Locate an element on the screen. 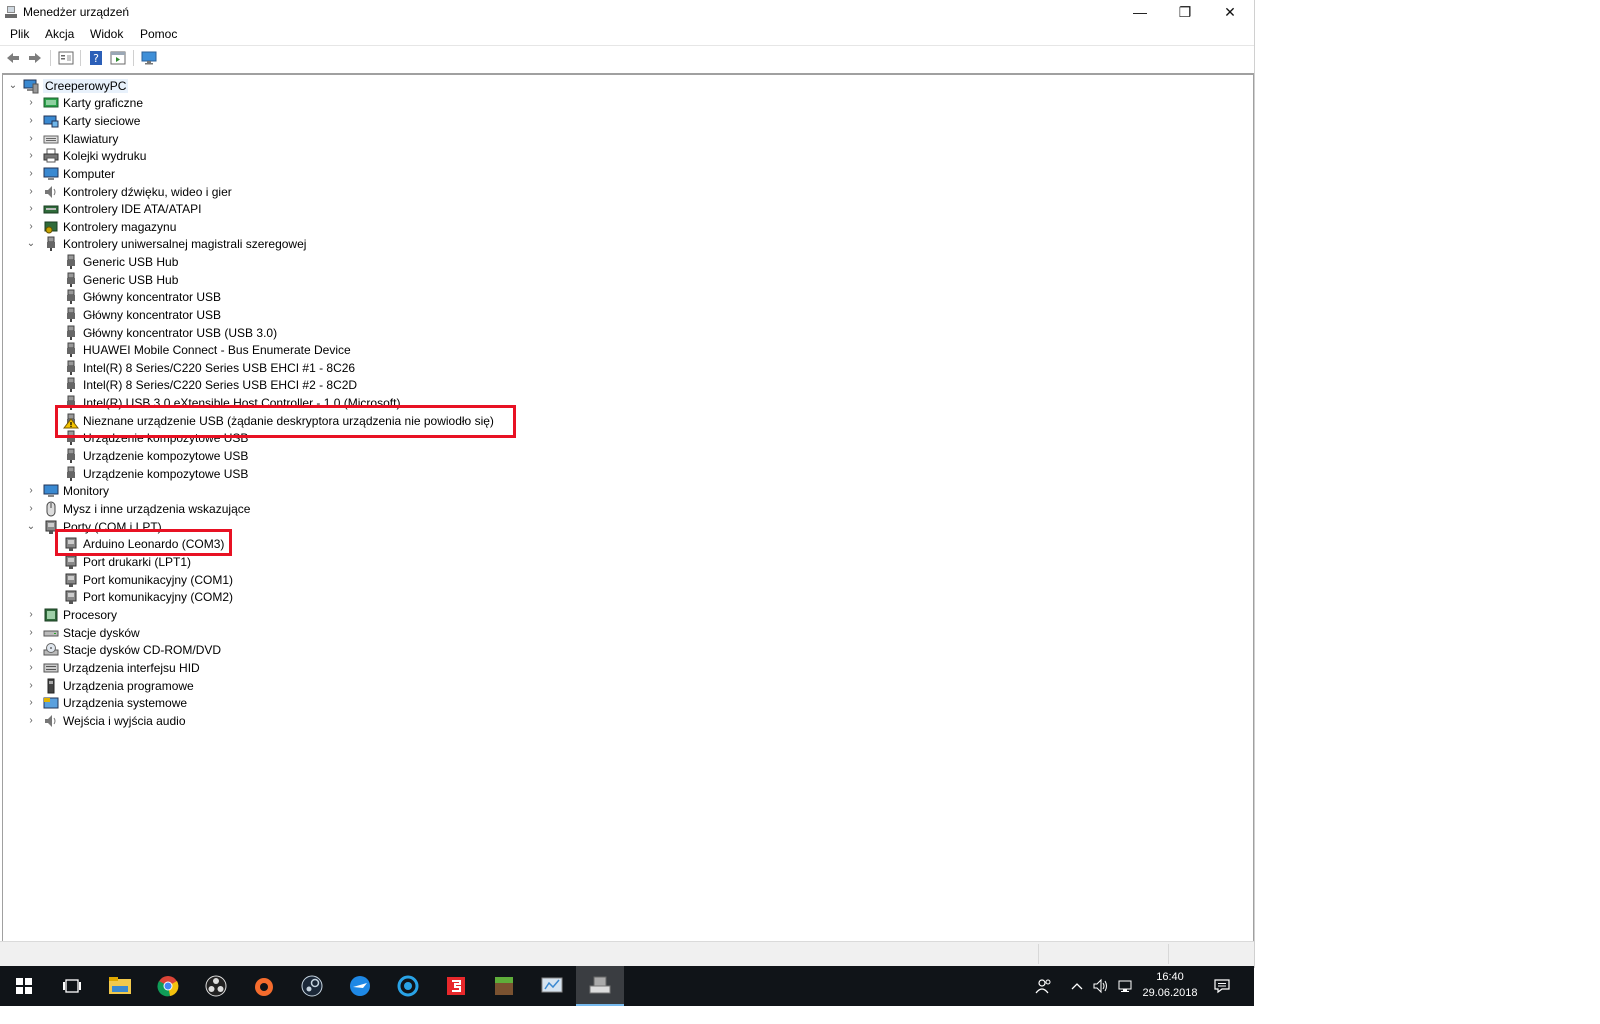  tree-category-mice: › Mysz i inne urządzenia wskazujące is located at coordinates (137, 508).